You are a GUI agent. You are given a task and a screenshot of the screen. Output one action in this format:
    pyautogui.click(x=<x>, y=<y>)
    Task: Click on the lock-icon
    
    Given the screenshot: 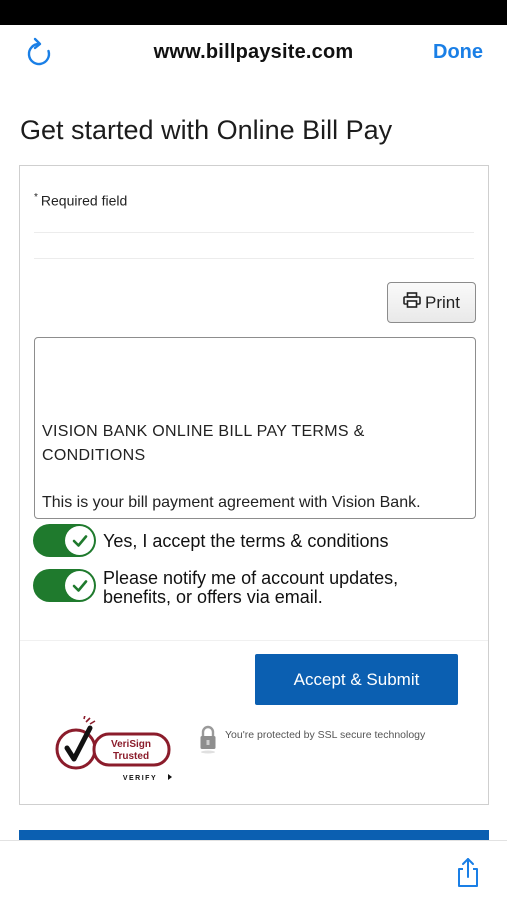 What is the action you would take?
    pyautogui.click(x=208, y=741)
    